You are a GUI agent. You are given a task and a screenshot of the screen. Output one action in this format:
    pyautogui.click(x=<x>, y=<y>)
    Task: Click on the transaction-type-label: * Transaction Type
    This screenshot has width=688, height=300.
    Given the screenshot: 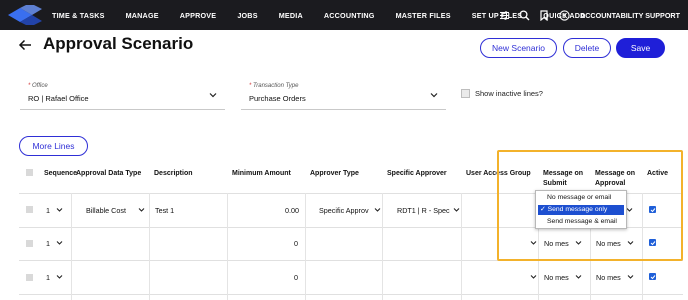 What is the action you would take?
    pyautogui.click(x=274, y=86)
    